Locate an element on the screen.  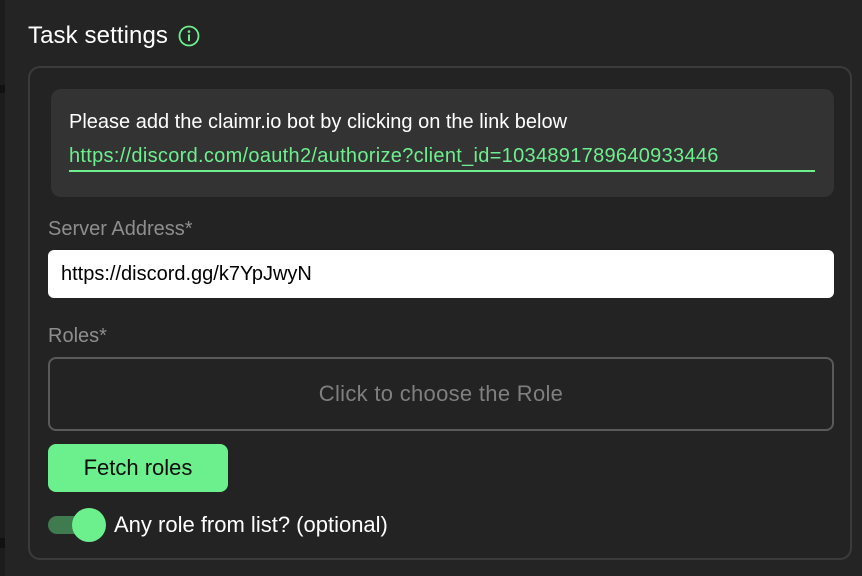
any-role-toggle is located at coordinates (77, 525).